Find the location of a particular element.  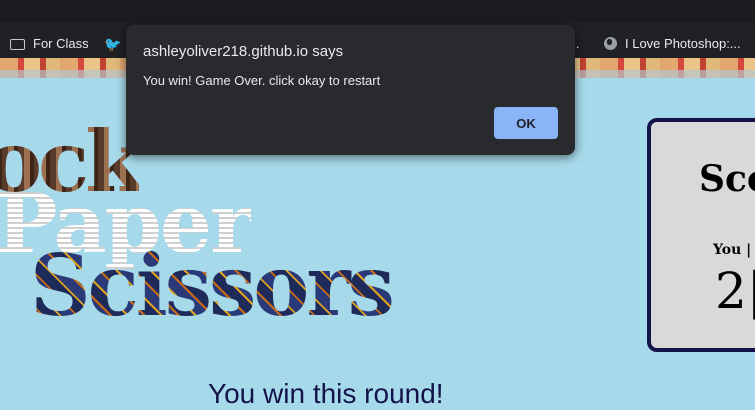

bookmark-twitter: 🐦 is located at coordinates (112, 44).